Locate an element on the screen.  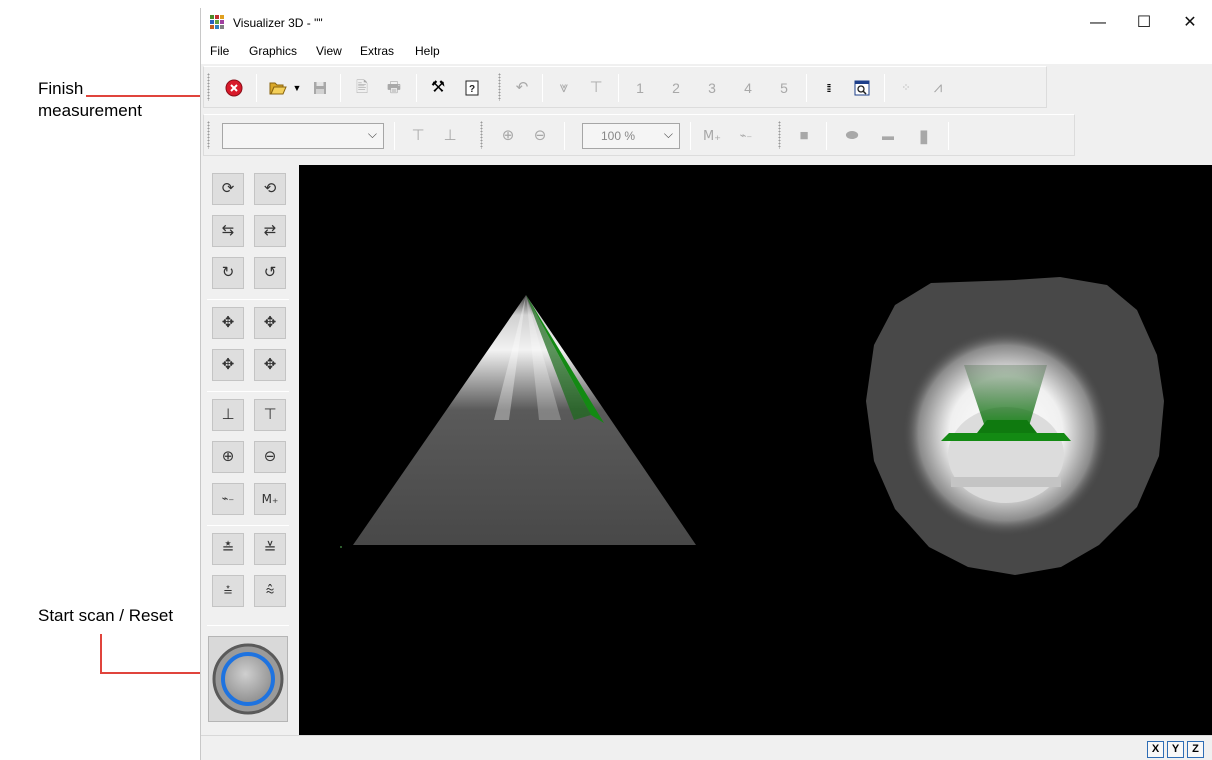
zoom-out-button: ⊖ is located at coordinates (540, 136).